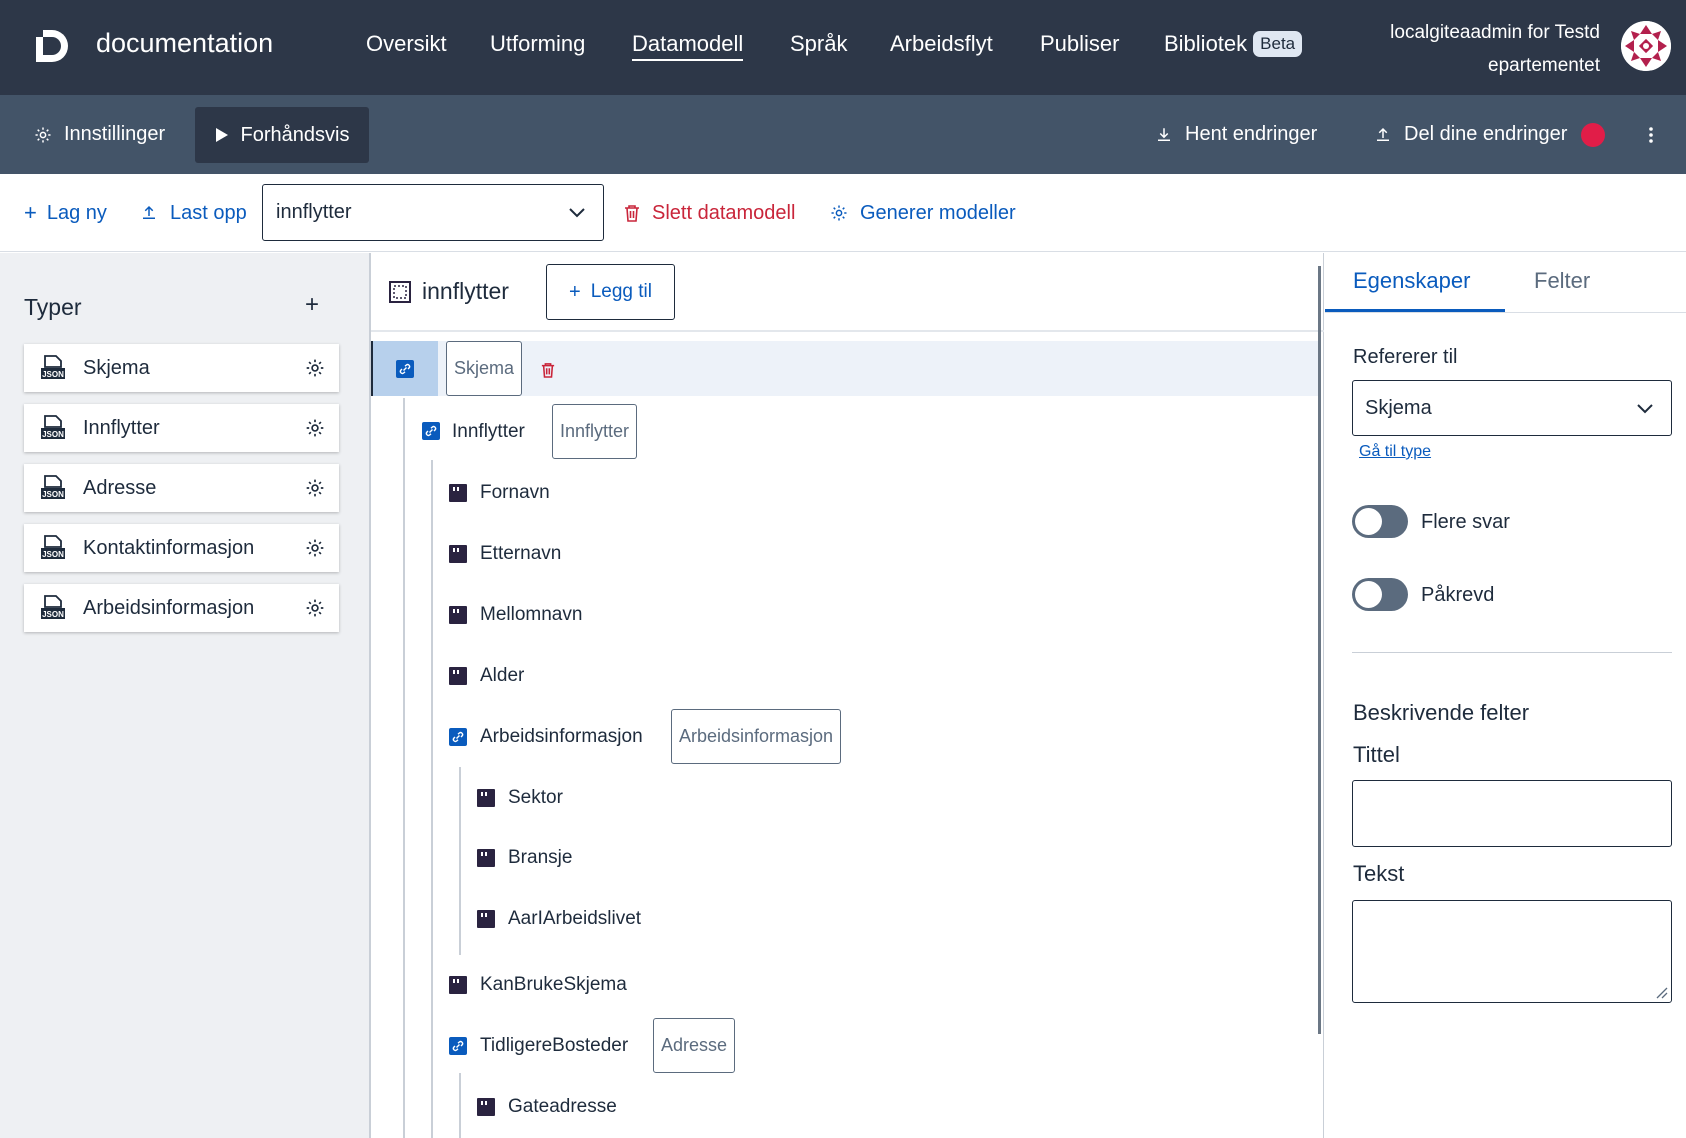 This screenshot has width=1686, height=1138. Describe the element at coordinates (1441, 712) in the screenshot. I see `descriptive-fields-title: Beskrivende felter` at that location.